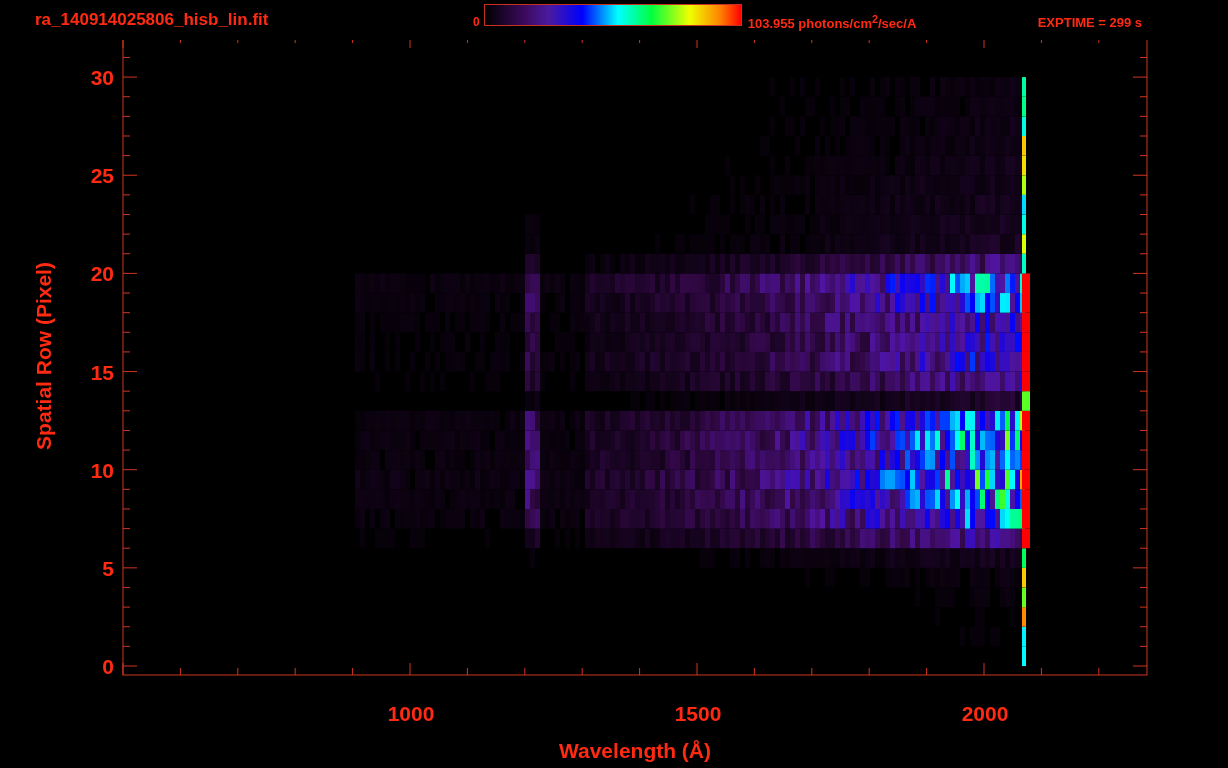 Image resolution: width=1228 pixels, height=768 pixels. I want to click on y-axis-label: Spatial Row (Pixel), so click(43, 356).